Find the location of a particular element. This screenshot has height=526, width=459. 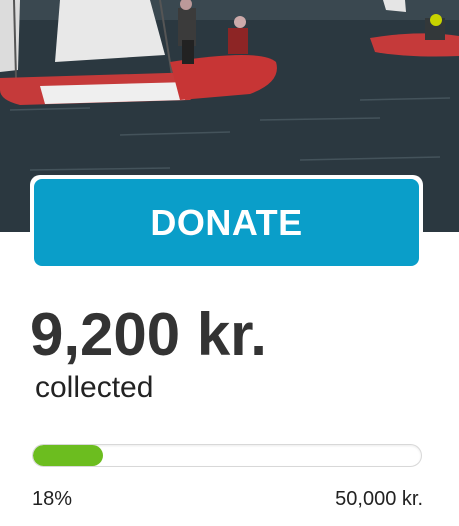

progress-fill is located at coordinates (68, 455).